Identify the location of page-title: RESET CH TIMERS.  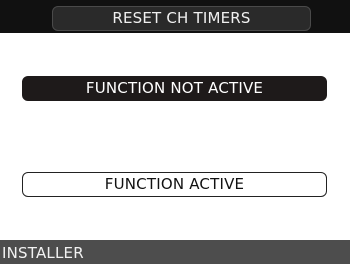
(181, 18).